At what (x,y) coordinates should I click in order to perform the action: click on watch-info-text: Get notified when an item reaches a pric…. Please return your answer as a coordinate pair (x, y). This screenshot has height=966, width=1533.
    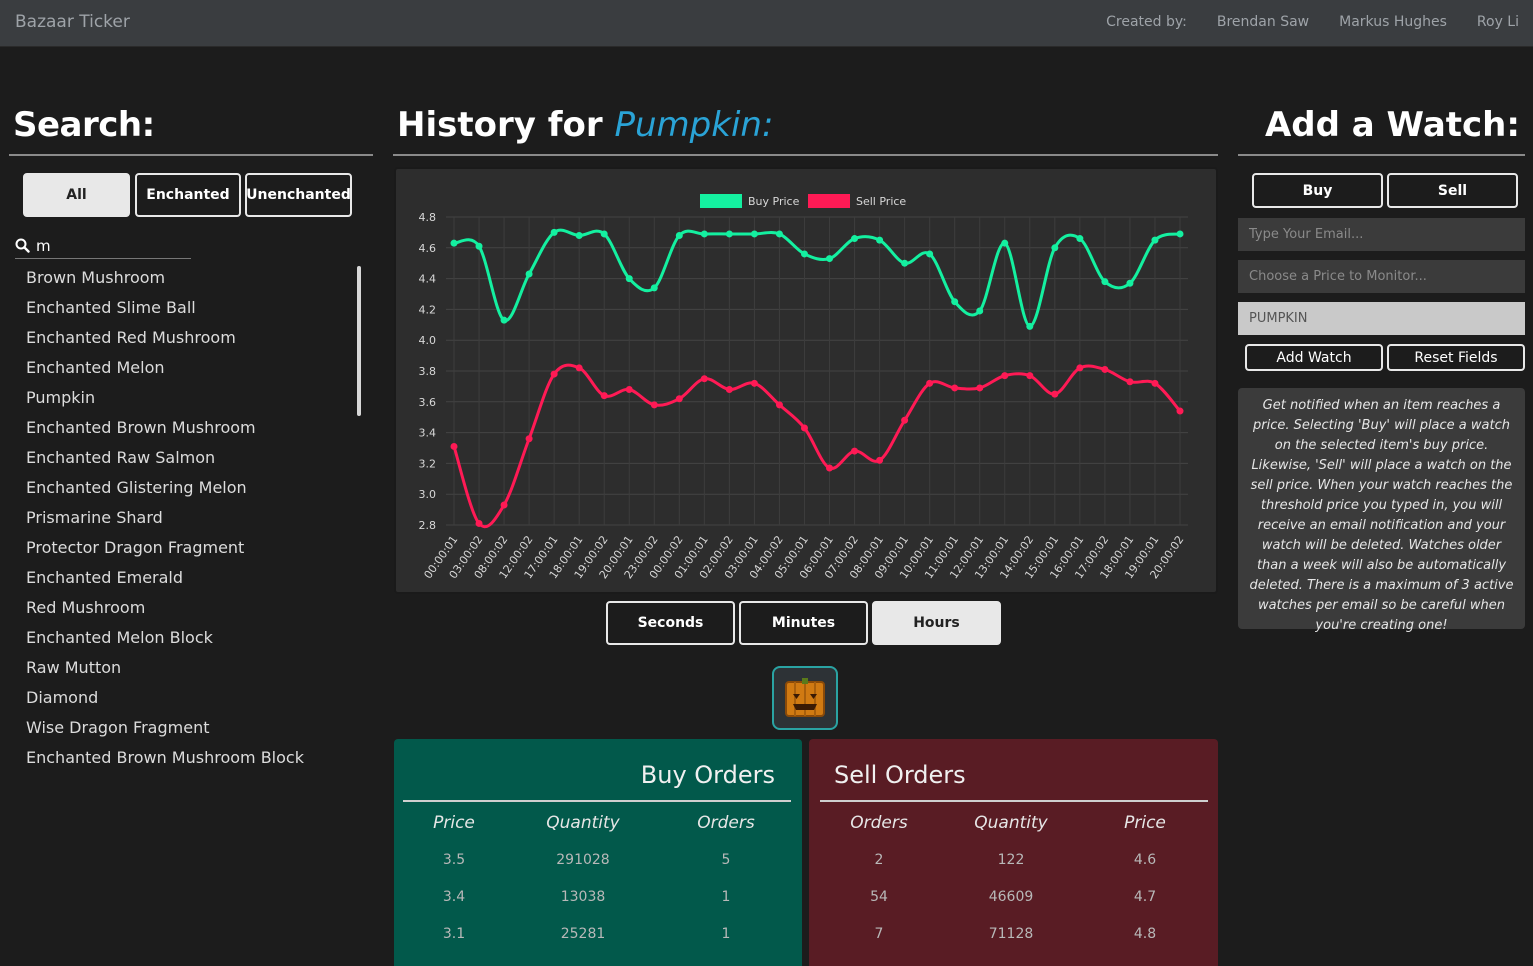
    Looking at the image, I should click on (1381, 510).